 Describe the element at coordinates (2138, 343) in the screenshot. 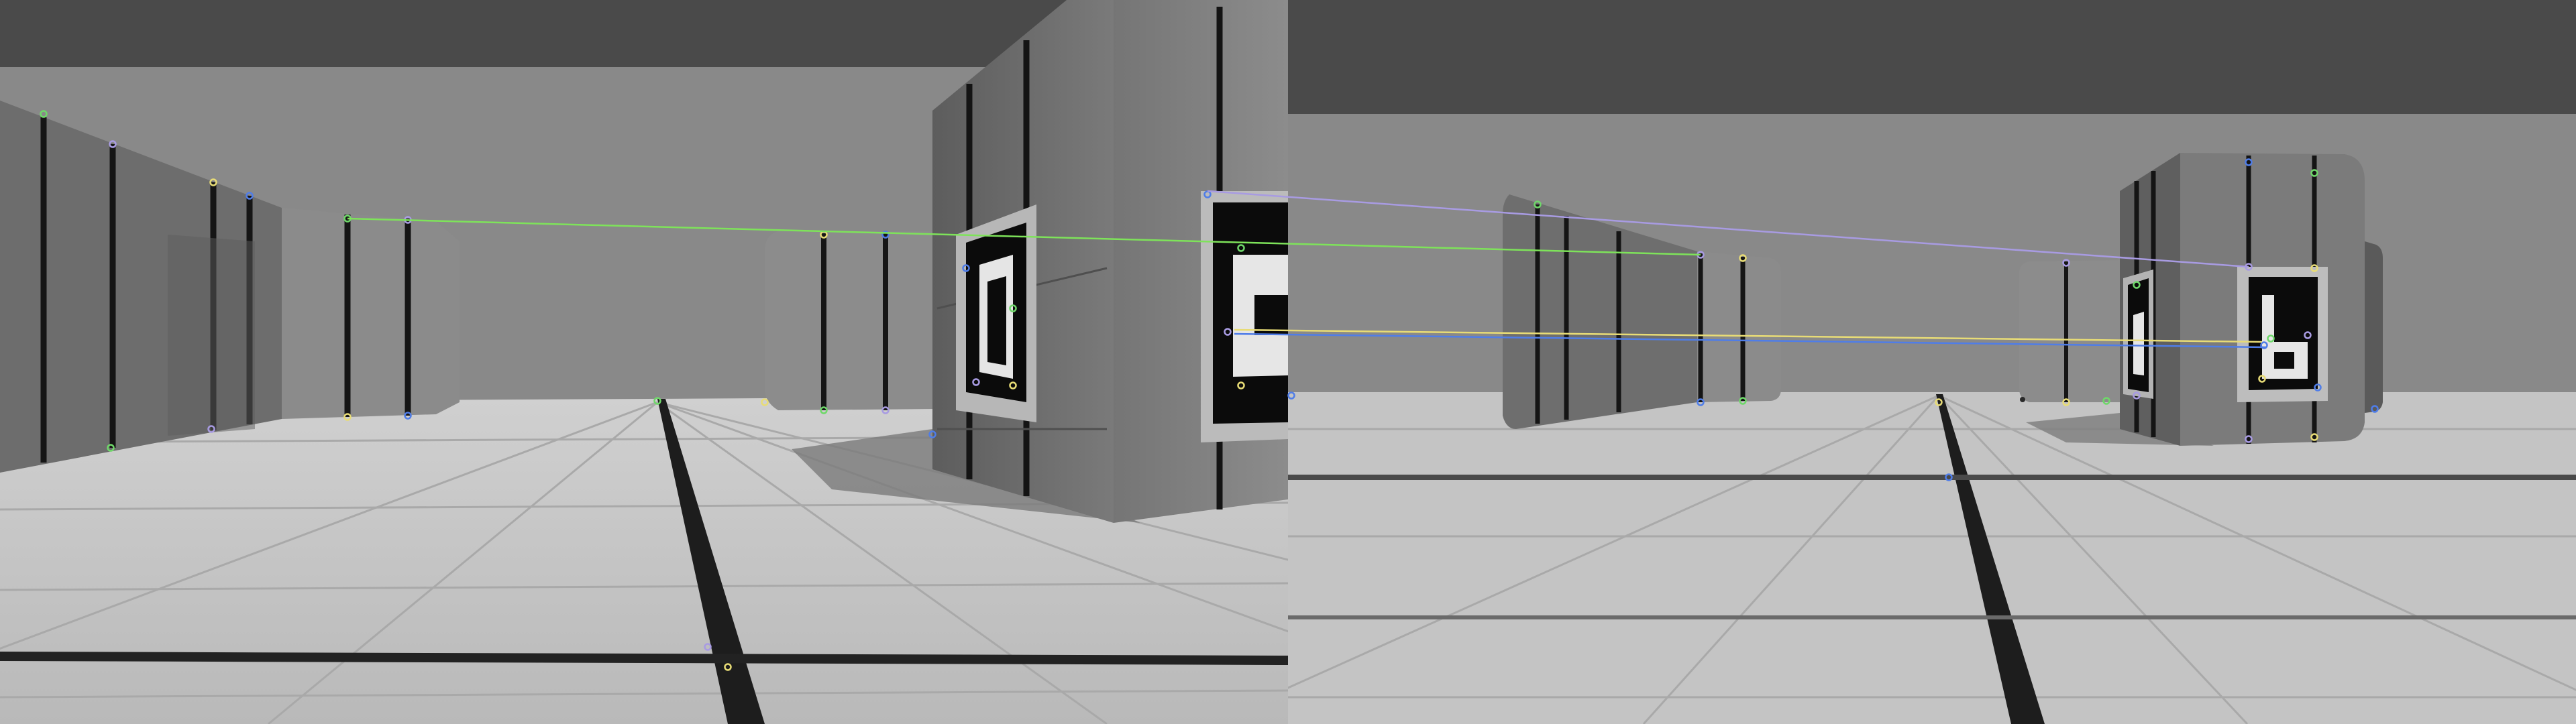

I see `aruco-marker-left-face-pattern` at that location.